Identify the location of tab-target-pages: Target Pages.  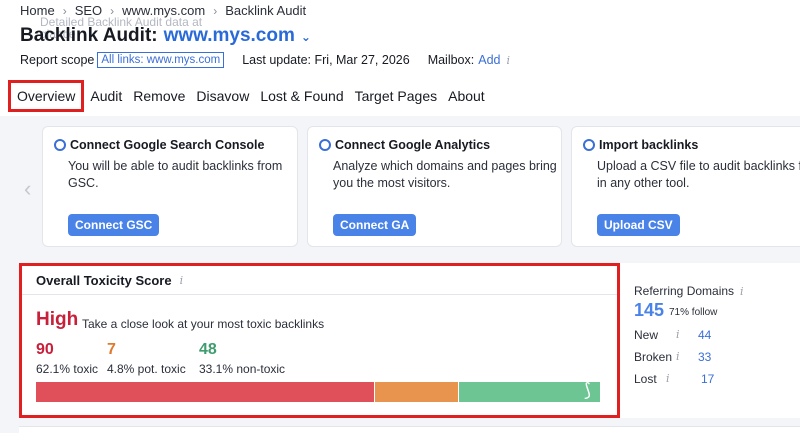
(396, 96).